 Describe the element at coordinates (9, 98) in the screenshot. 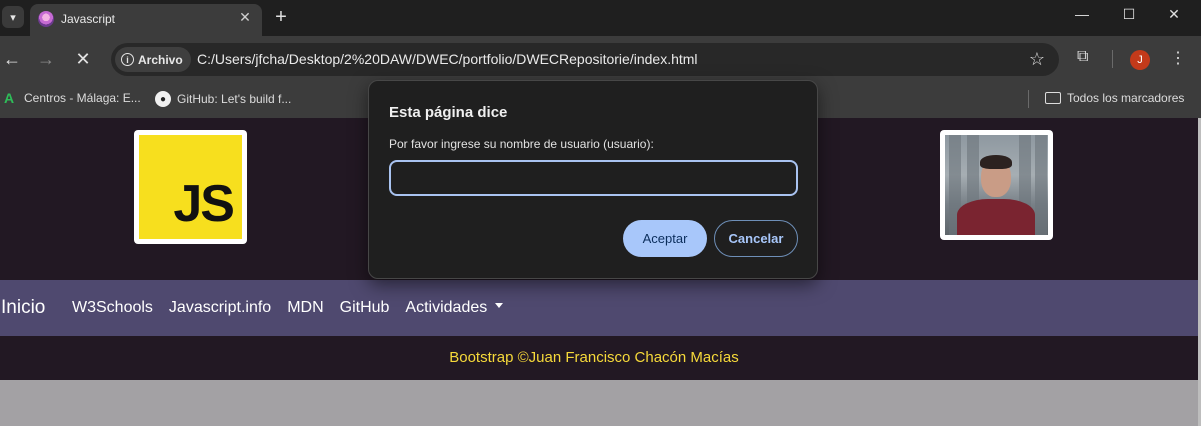

I see `andalucia-icon: A` at that location.